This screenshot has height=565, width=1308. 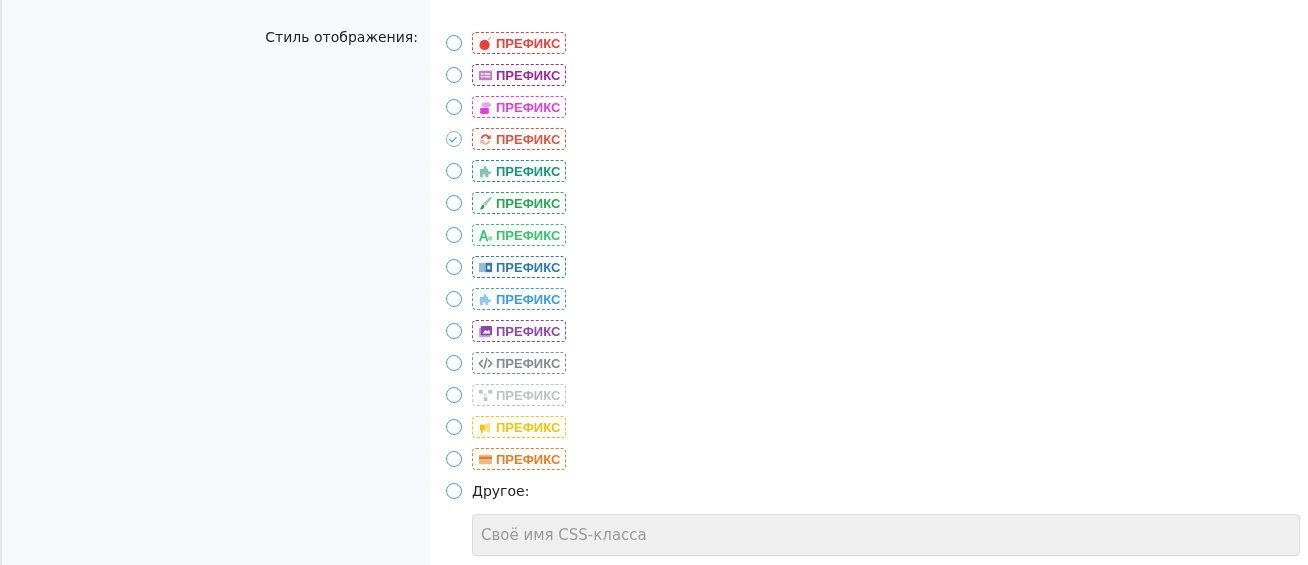 What do you see at coordinates (485, 107) in the screenshot?
I see `coins-icon` at bounding box center [485, 107].